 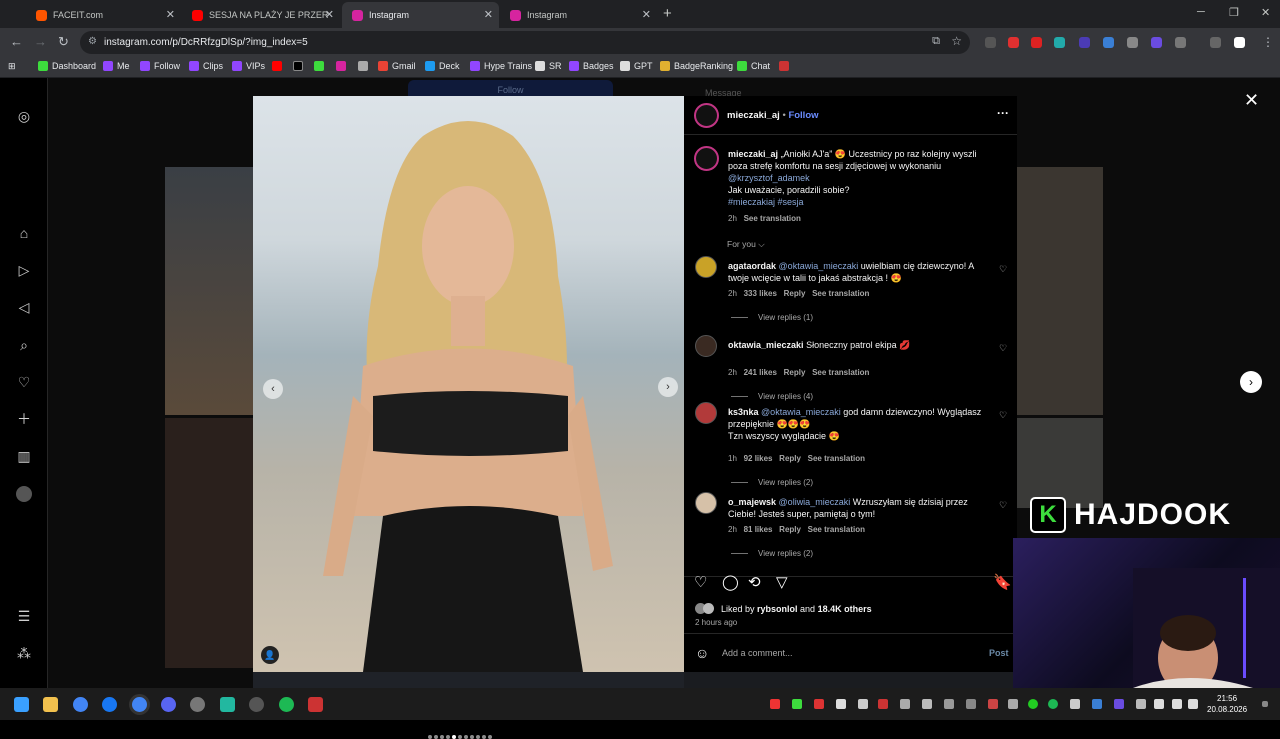 I want to click on reading-list-icon, so click(x=1215, y=42).